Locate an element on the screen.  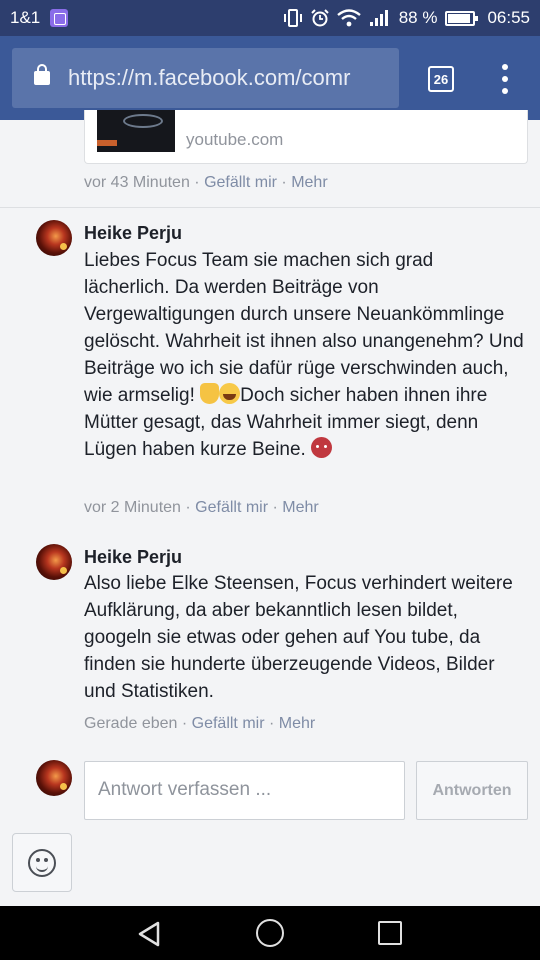
link-domain: youtube.com is located at coordinates (235, 139).